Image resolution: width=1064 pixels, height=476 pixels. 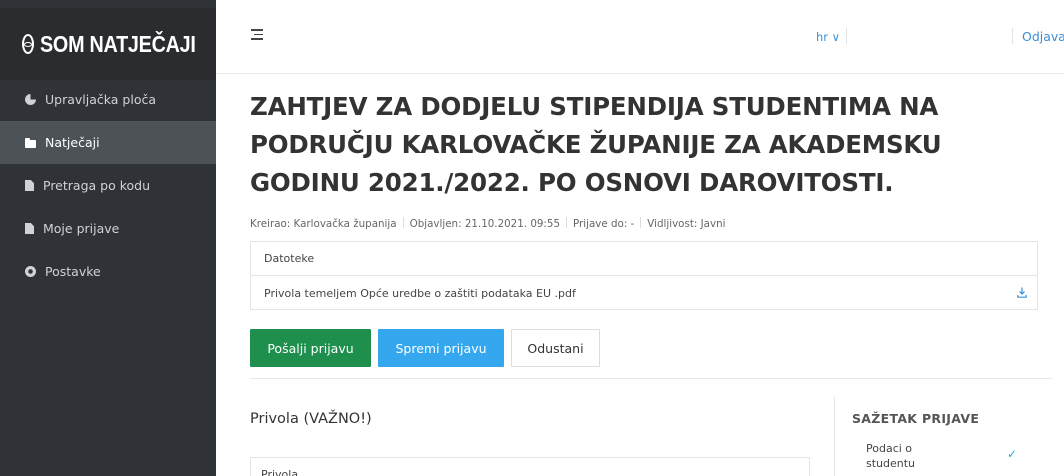 What do you see at coordinates (30, 271) in the screenshot?
I see `gear-icon` at bounding box center [30, 271].